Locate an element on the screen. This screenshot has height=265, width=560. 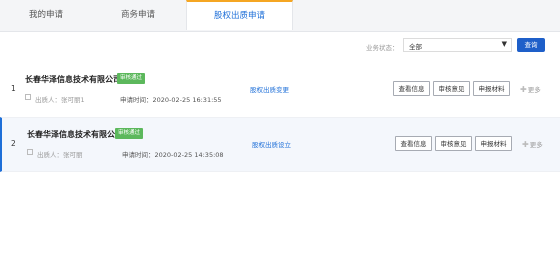
tab-equity-pledge-applications: 股权出质申请 is located at coordinates (239, 15).